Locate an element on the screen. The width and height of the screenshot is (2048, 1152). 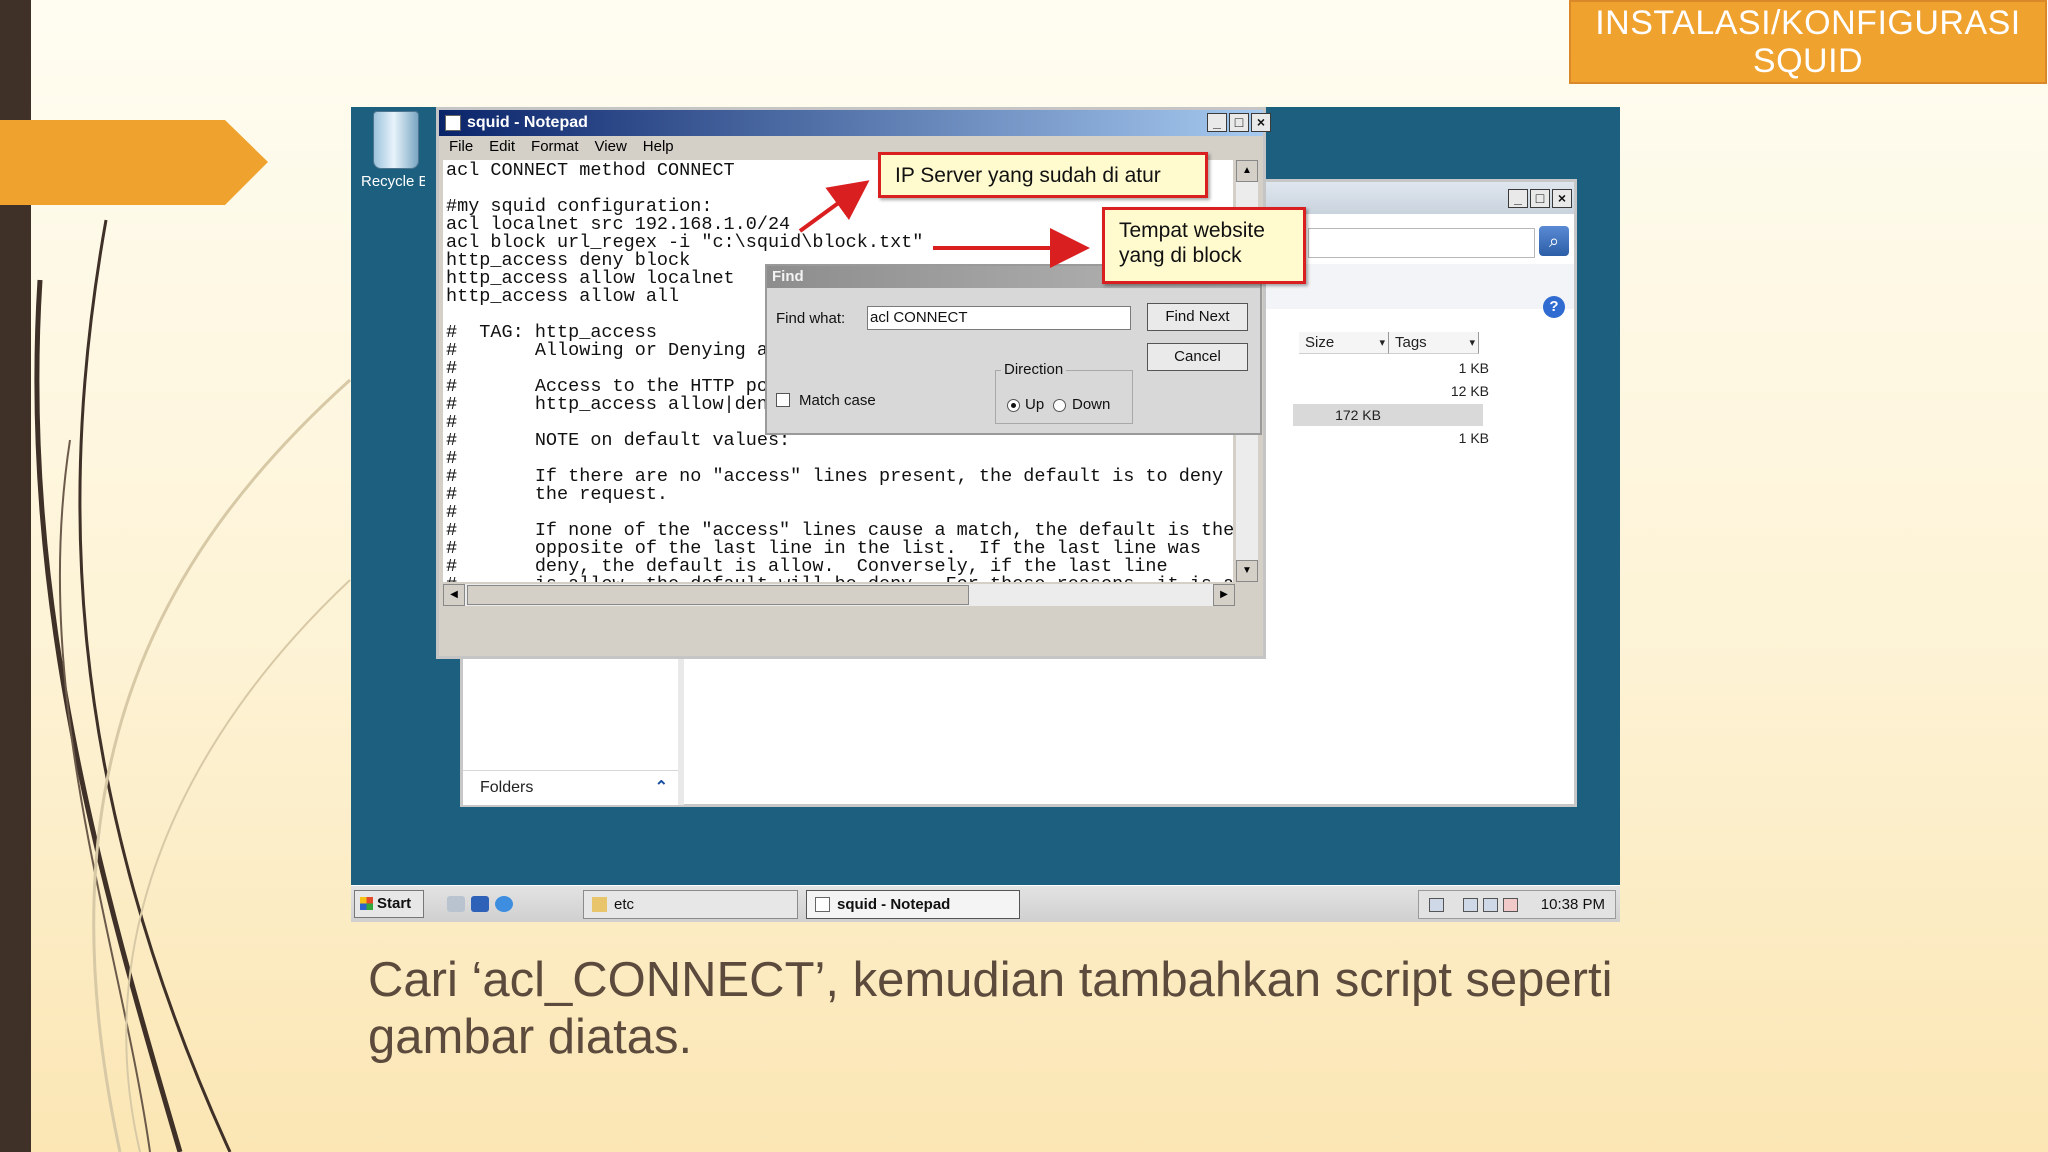
column-header-tags: Tags ▾ is located at coordinates (1434, 343).